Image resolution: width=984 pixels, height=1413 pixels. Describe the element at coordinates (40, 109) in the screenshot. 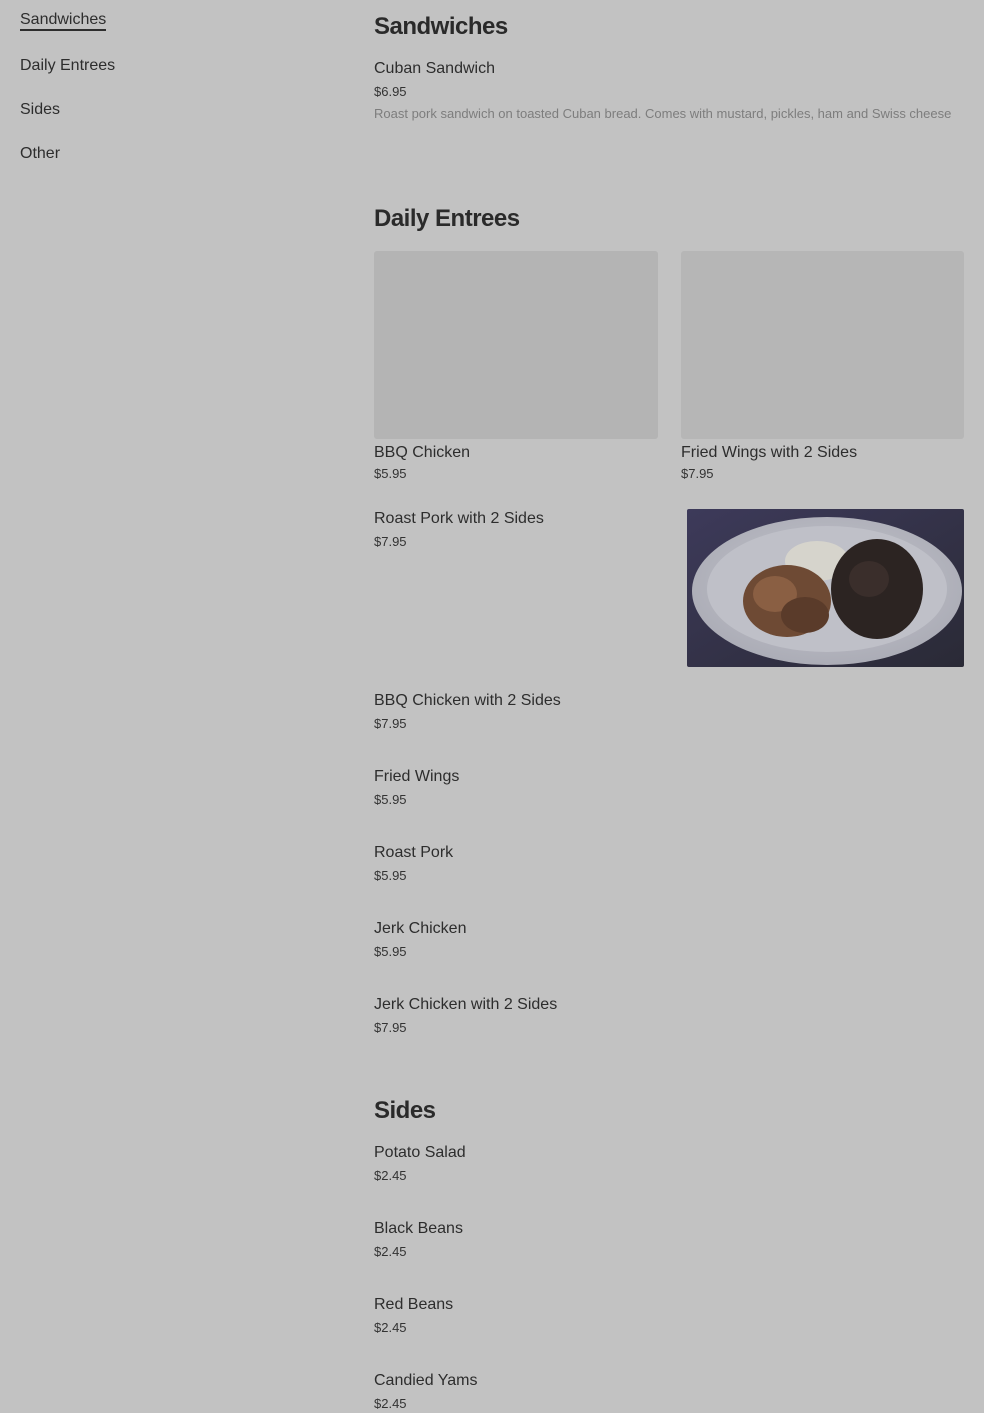

I see `nav-item-label: Sides` at that location.